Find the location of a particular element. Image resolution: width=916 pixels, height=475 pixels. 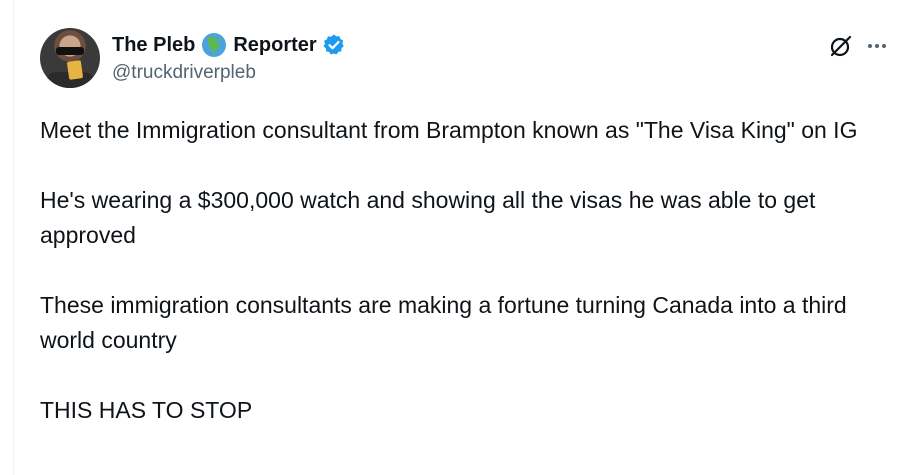

avatar is located at coordinates (70, 58).